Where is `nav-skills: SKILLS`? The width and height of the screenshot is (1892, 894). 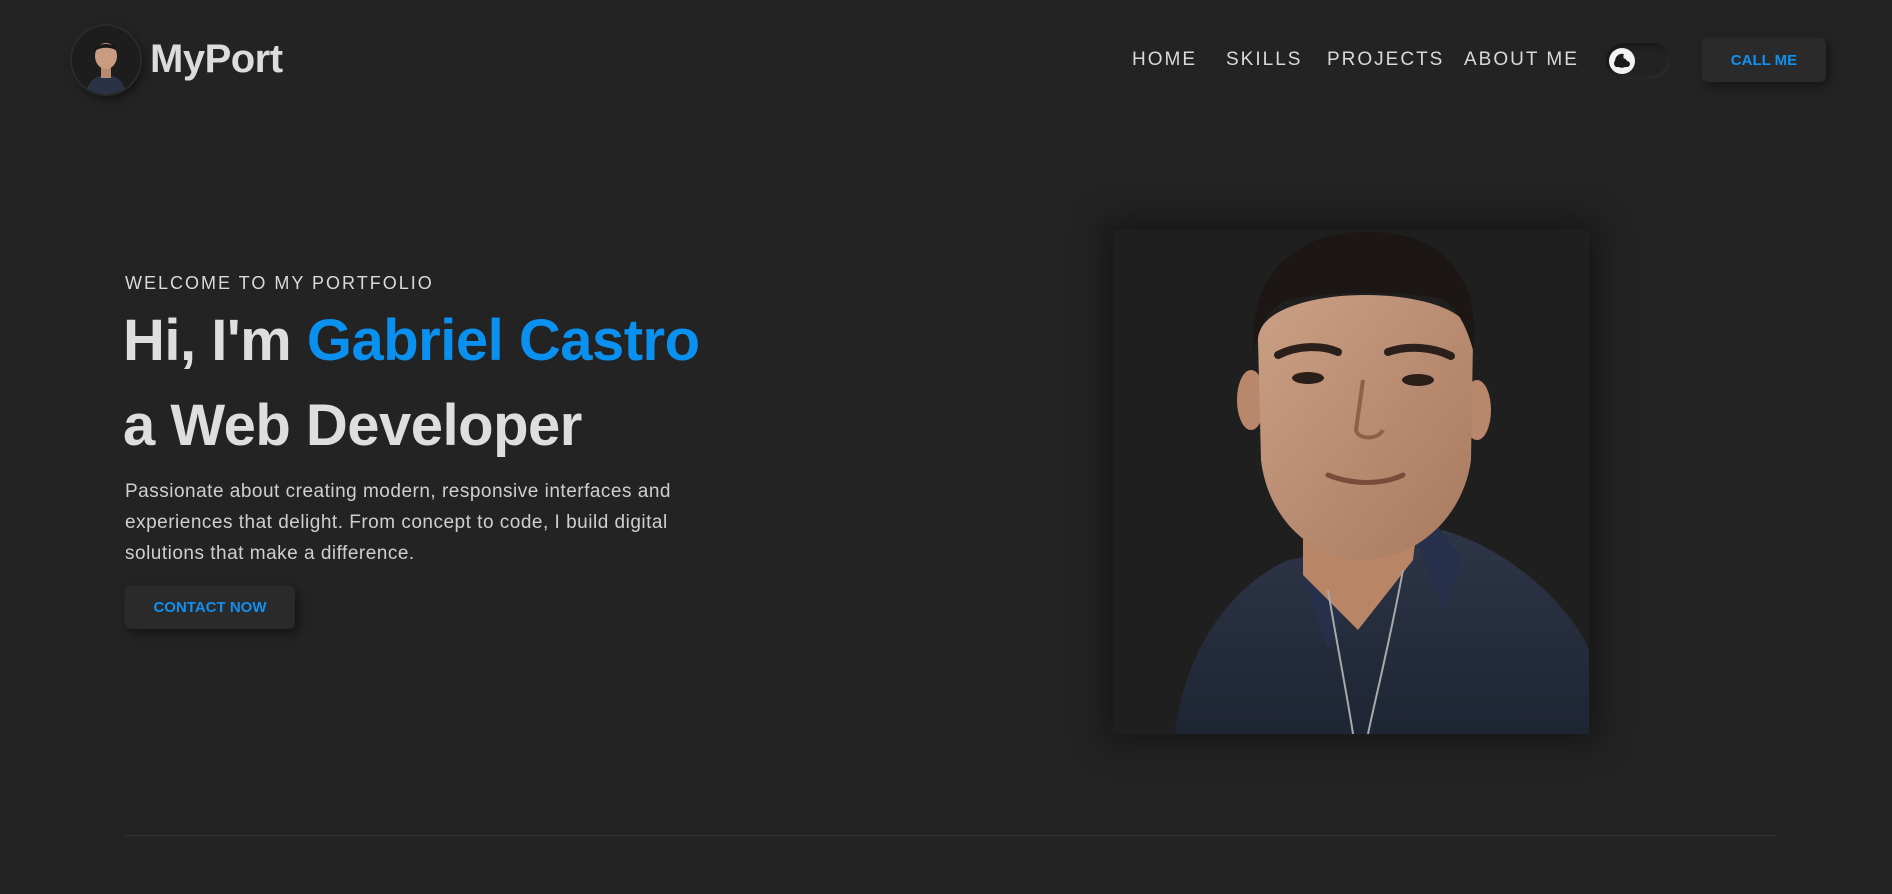 nav-skills: SKILLS is located at coordinates (1264, 60).